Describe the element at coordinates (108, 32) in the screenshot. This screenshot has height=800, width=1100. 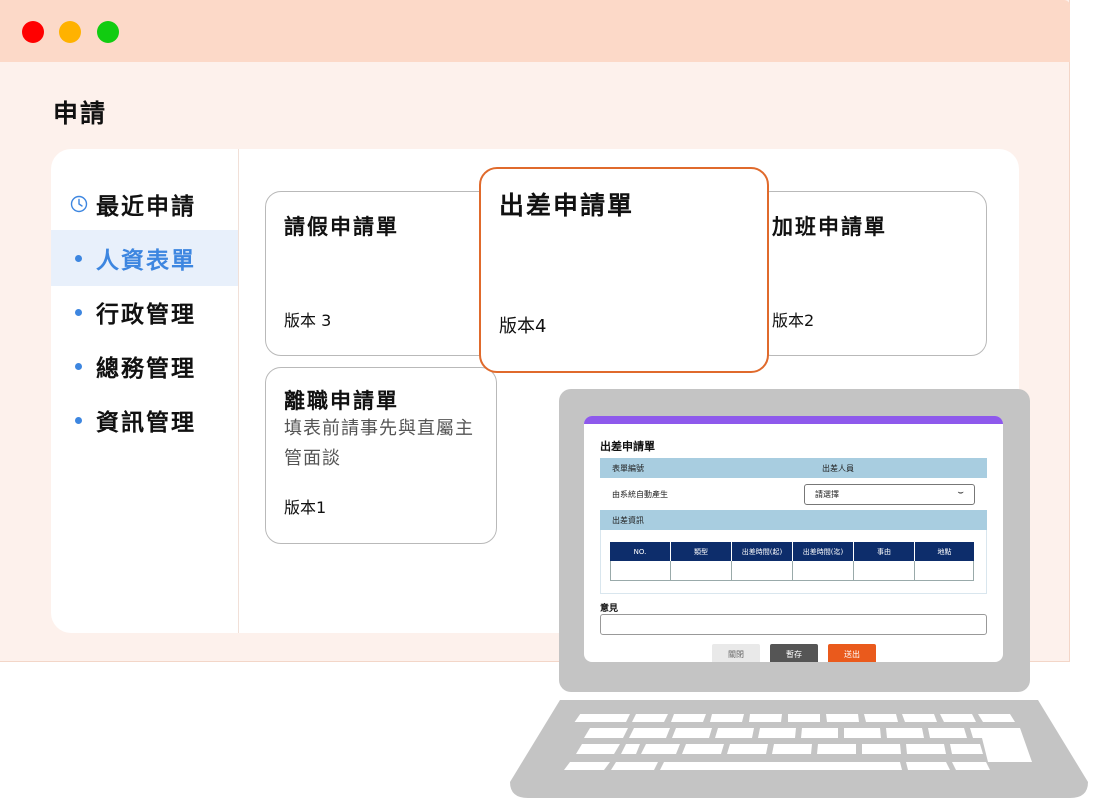
I see `maximize-window-button` at that location.